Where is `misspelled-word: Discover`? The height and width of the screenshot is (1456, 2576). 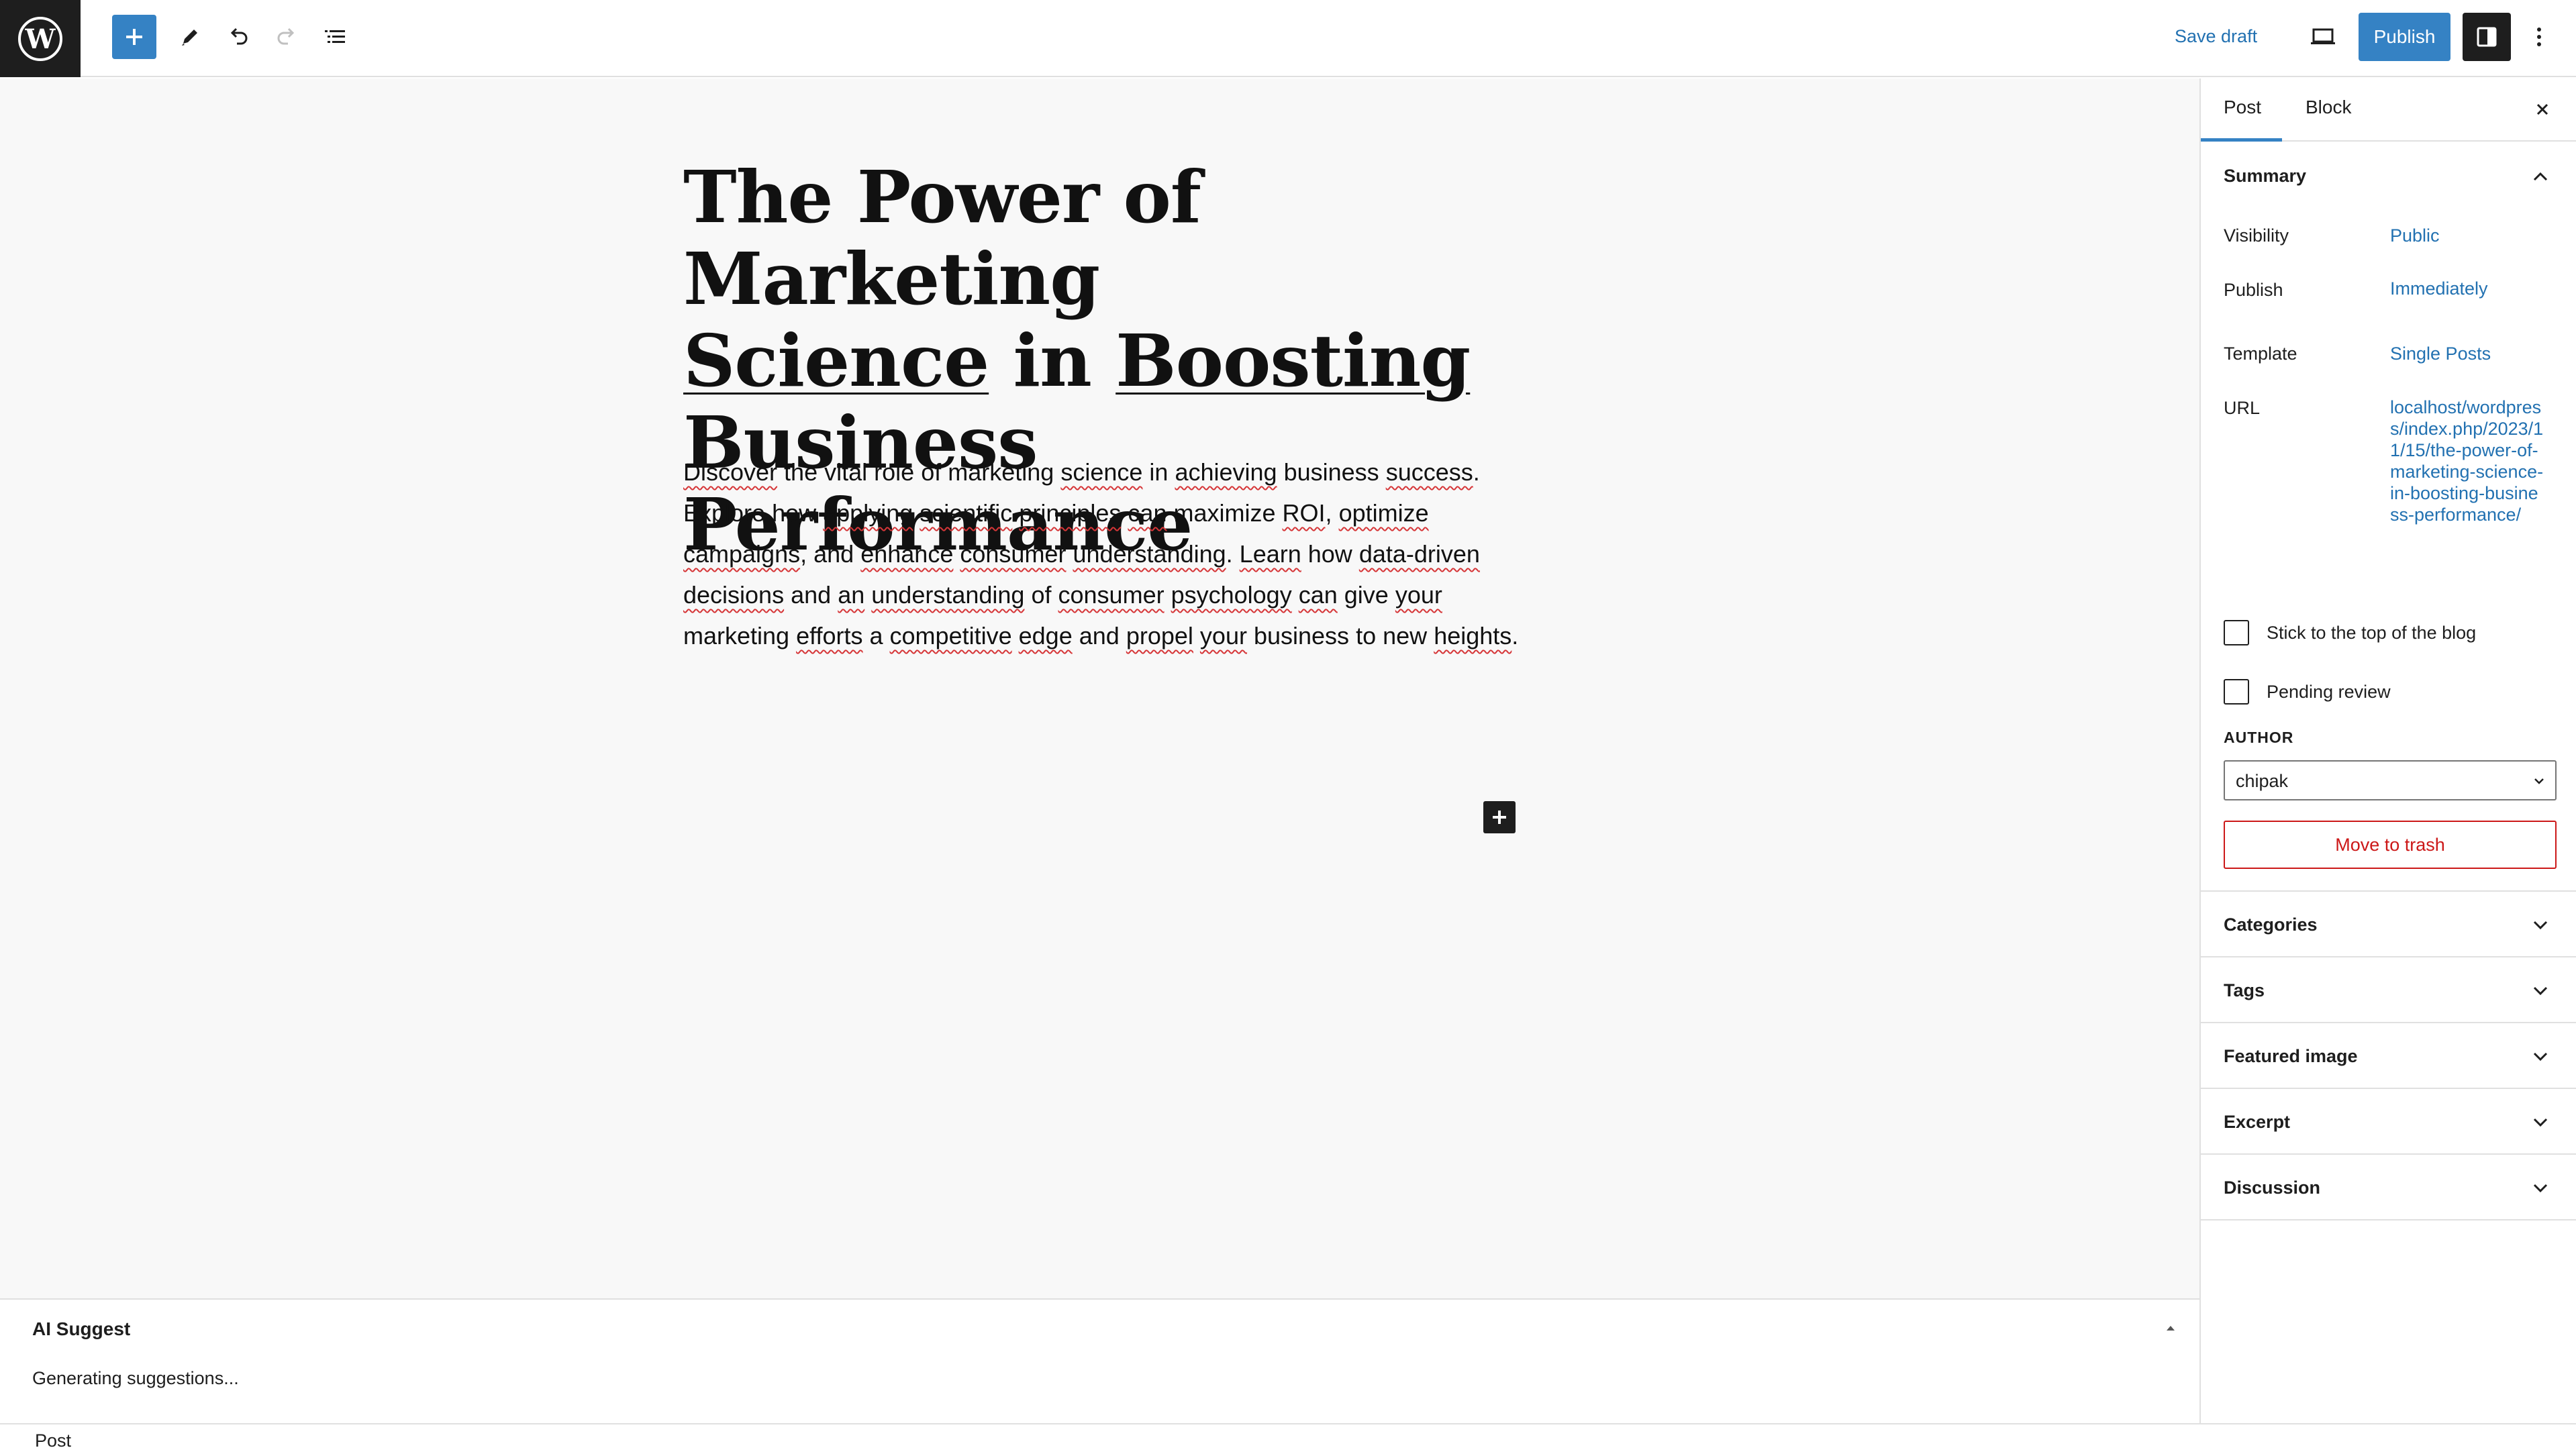 misspelled-word: Discover is located at coordinates (730, 472).